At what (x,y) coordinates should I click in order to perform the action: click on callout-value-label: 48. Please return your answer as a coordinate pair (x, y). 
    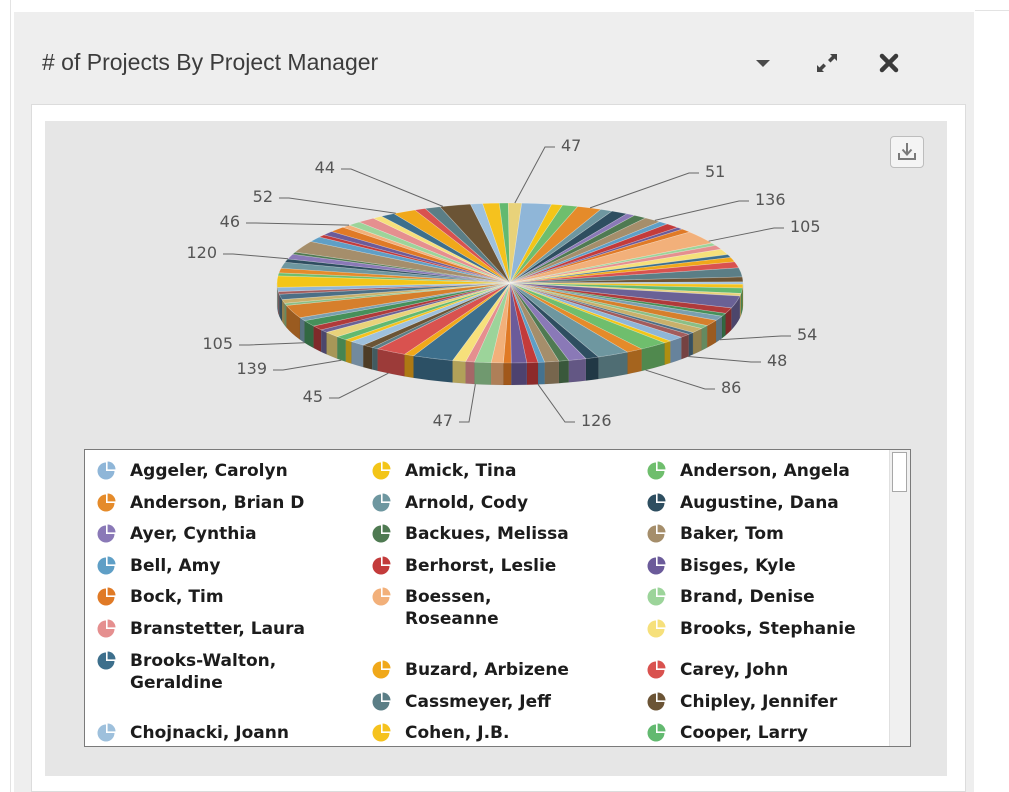
    Looking at the image, I should click on (777, 360).